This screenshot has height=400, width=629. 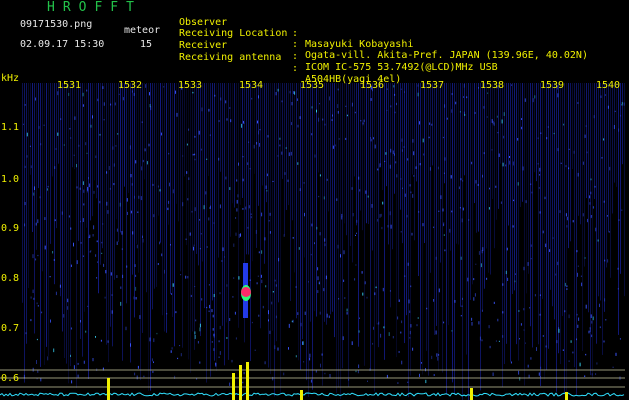 What do you see at coordinates (10, 78) in the screenshot?
I see `y-axis-unit: kHz` at bounding box center [10, 78].